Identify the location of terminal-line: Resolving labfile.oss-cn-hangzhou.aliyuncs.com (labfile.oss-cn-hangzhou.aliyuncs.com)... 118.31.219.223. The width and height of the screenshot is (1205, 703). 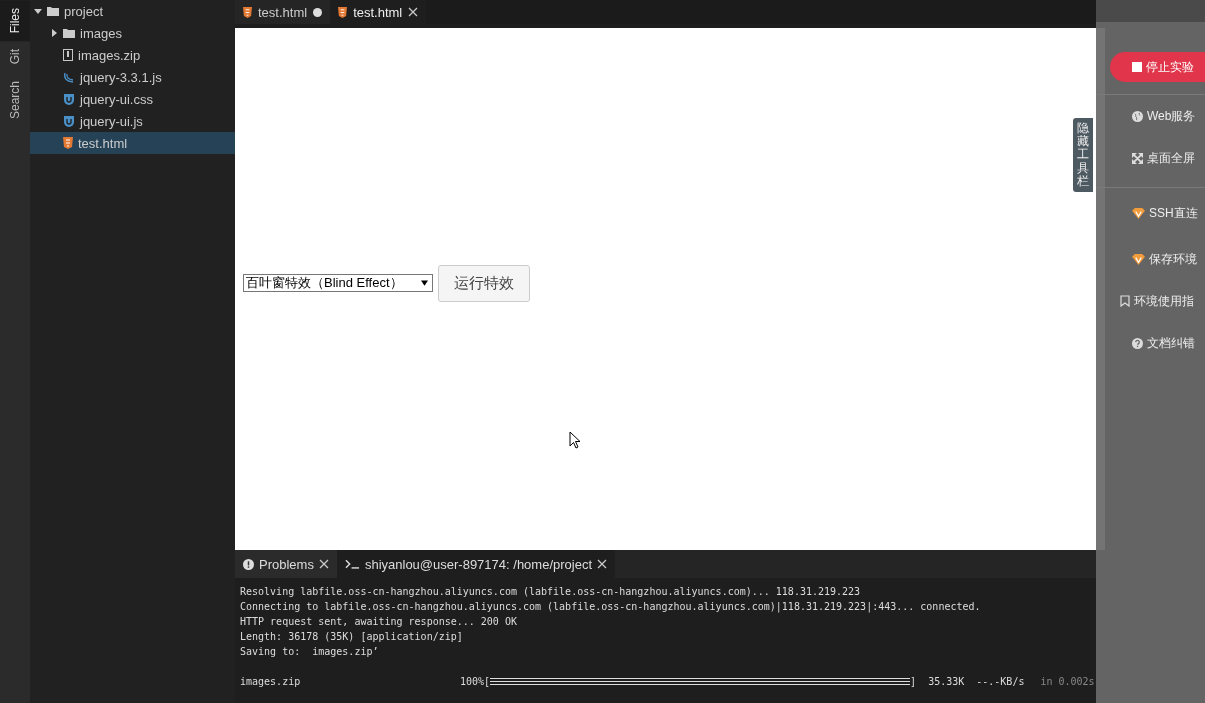
(551, 592).